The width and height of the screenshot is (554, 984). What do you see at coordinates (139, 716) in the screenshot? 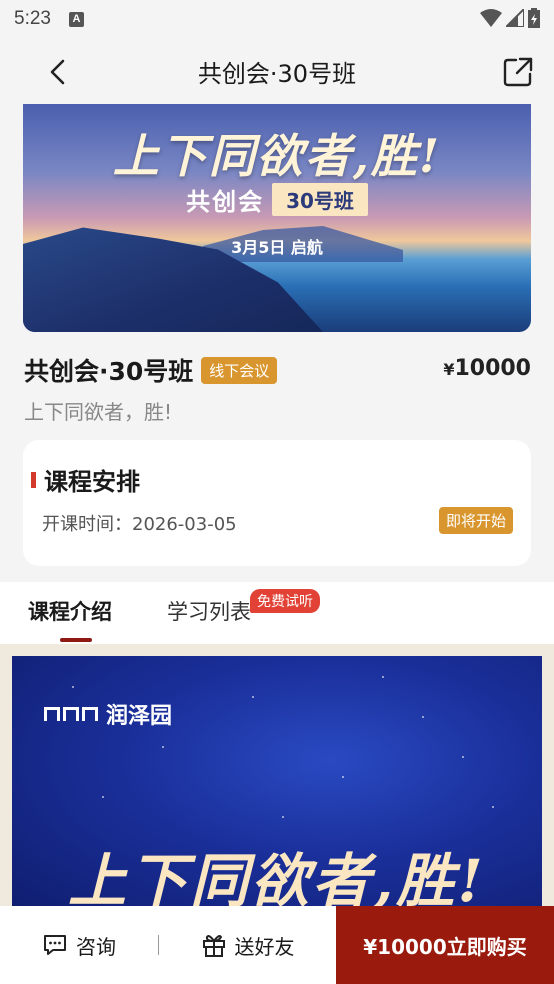
I see `brand-name: 润泽园` at bounding box center [139, 716].